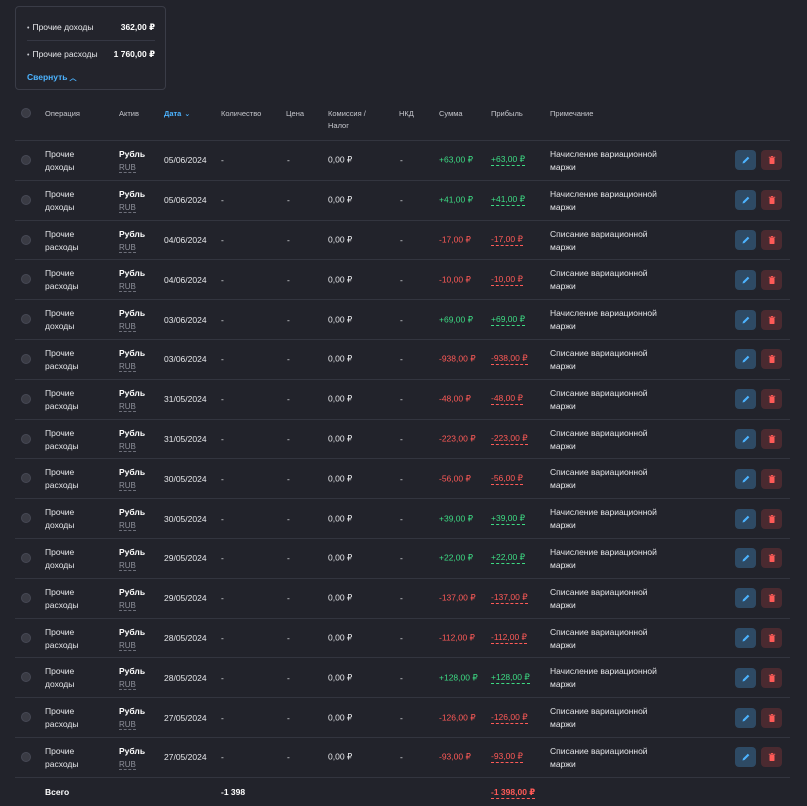  I want to click on header-operation: Операция, so click(62, 114).